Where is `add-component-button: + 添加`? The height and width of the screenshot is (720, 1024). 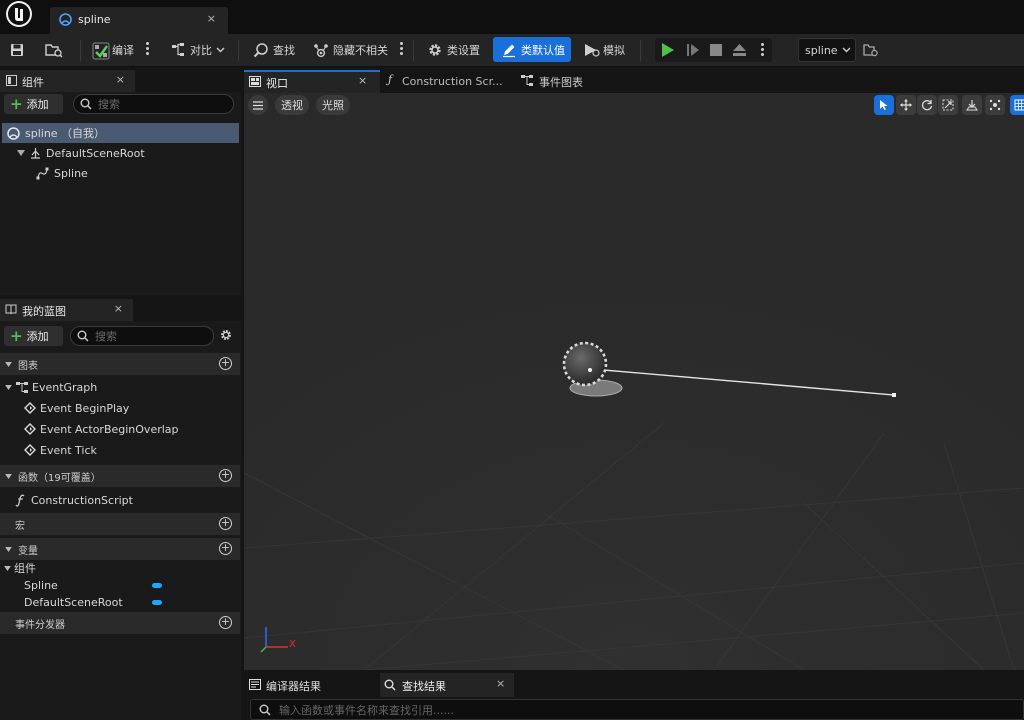
add-component-button: + 添加 is located at coordinates (33, 104).